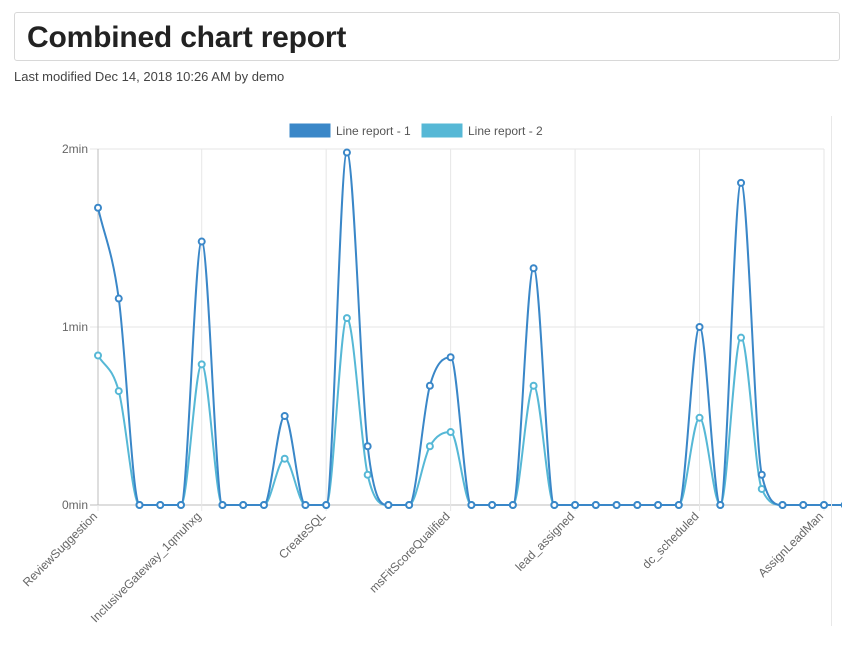  What do you see at coordinates (831, 371) in the screenshot?
I see `panel-divider` at bounding box center [831, 371].